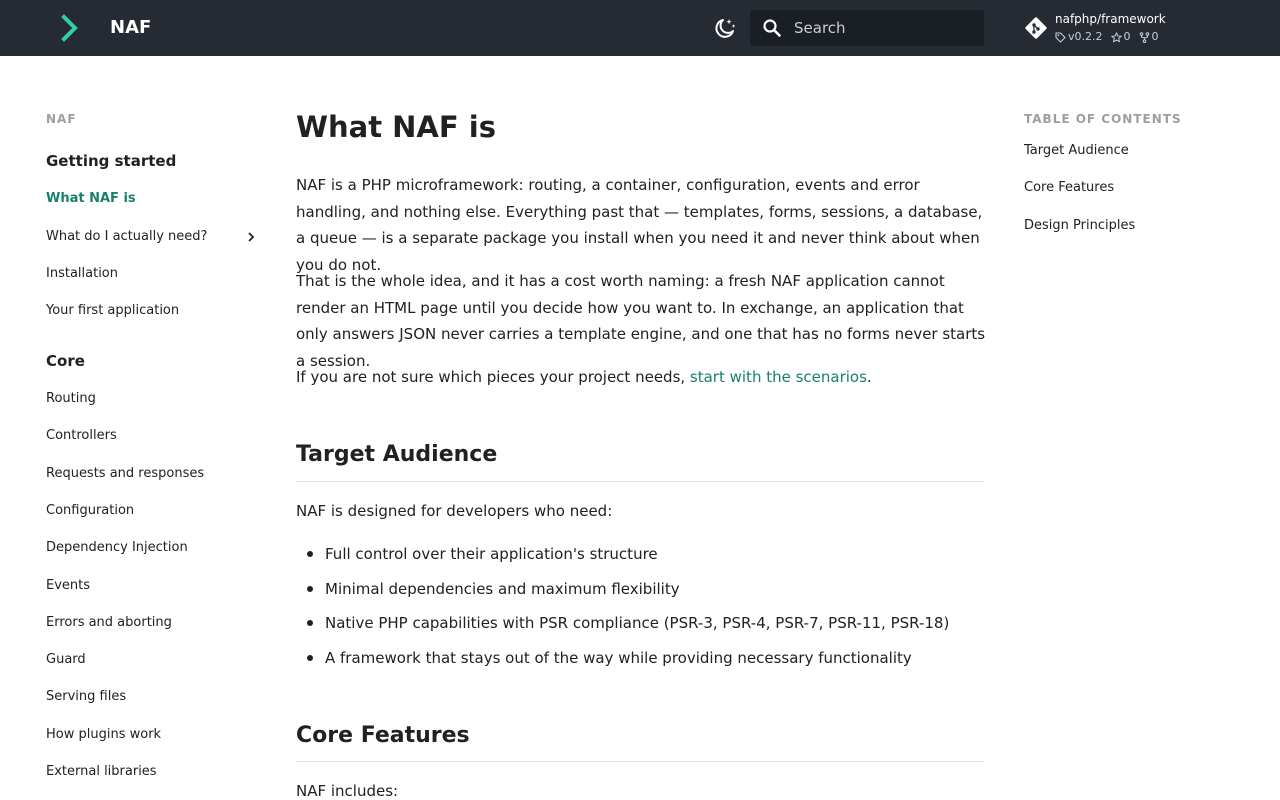 The image size is (1280, 800). I want to click on theme-toggle-icon, so click(725, 28).